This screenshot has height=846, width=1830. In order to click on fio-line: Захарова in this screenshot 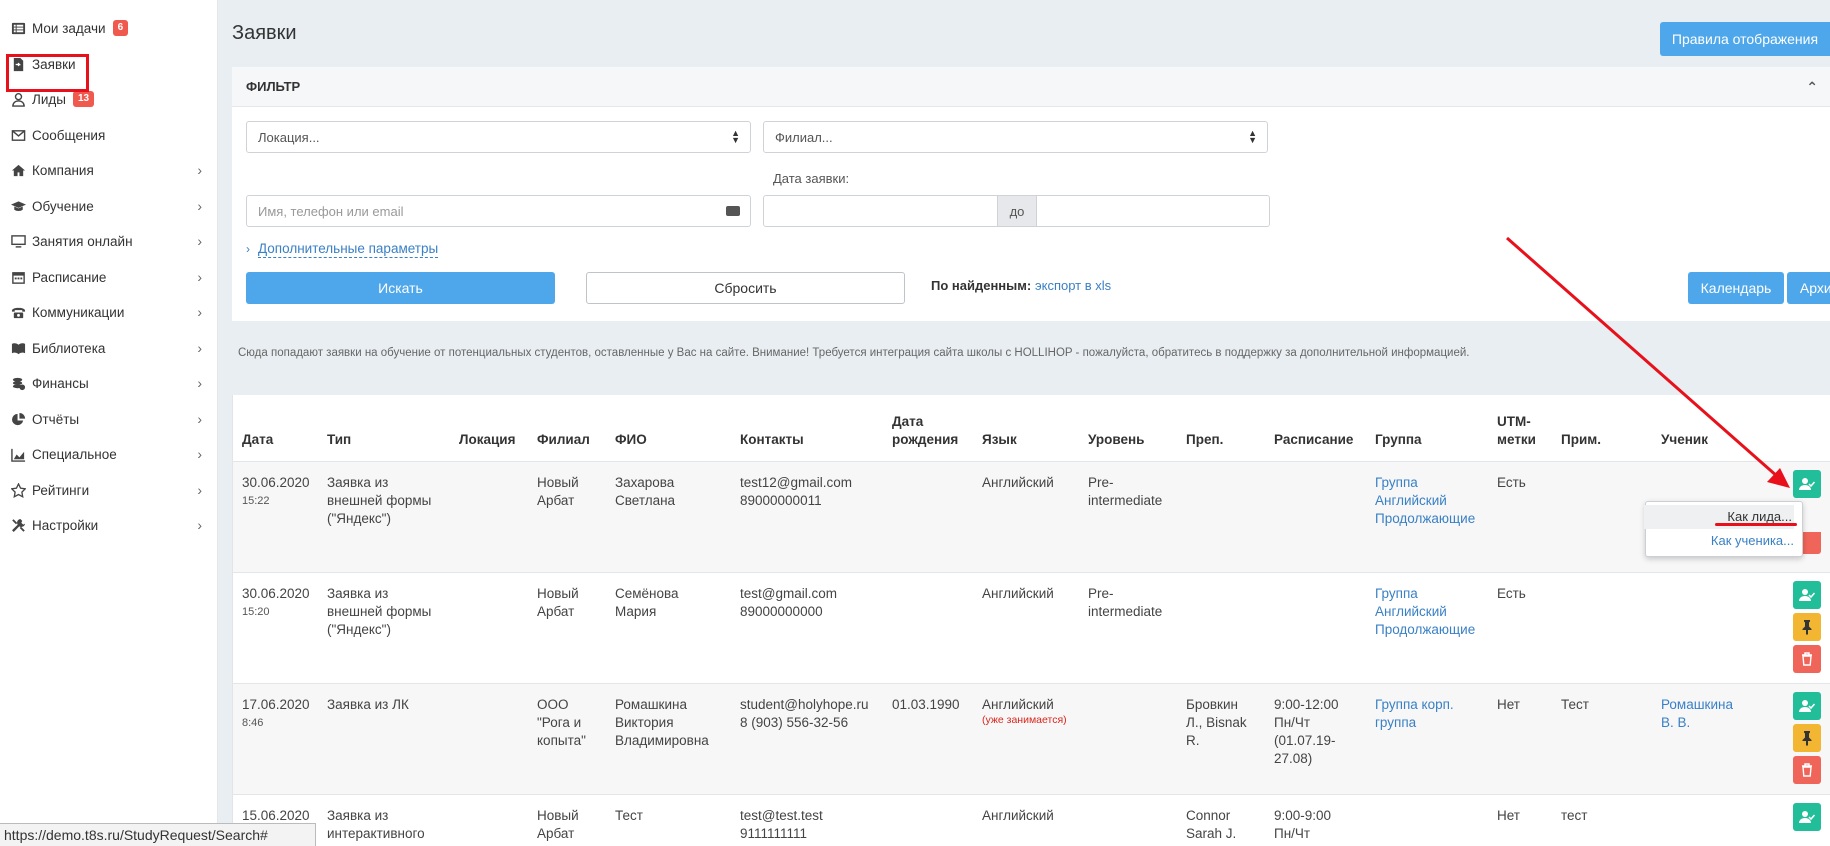, I will do `click(645, 482)`.